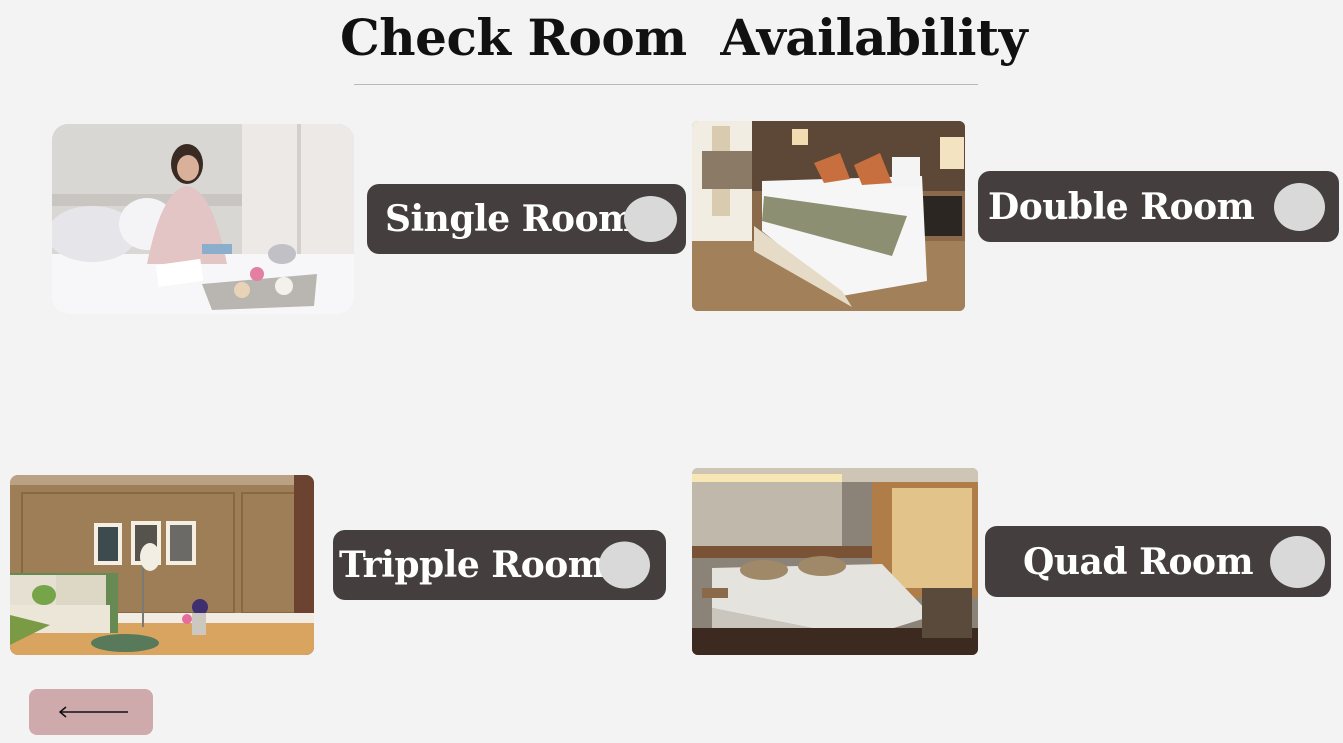  What do you see at coordinates (1138, 561) in the screenshot?
I see `quad-room-label: Quad Room` at bounding box center [1138, 561].